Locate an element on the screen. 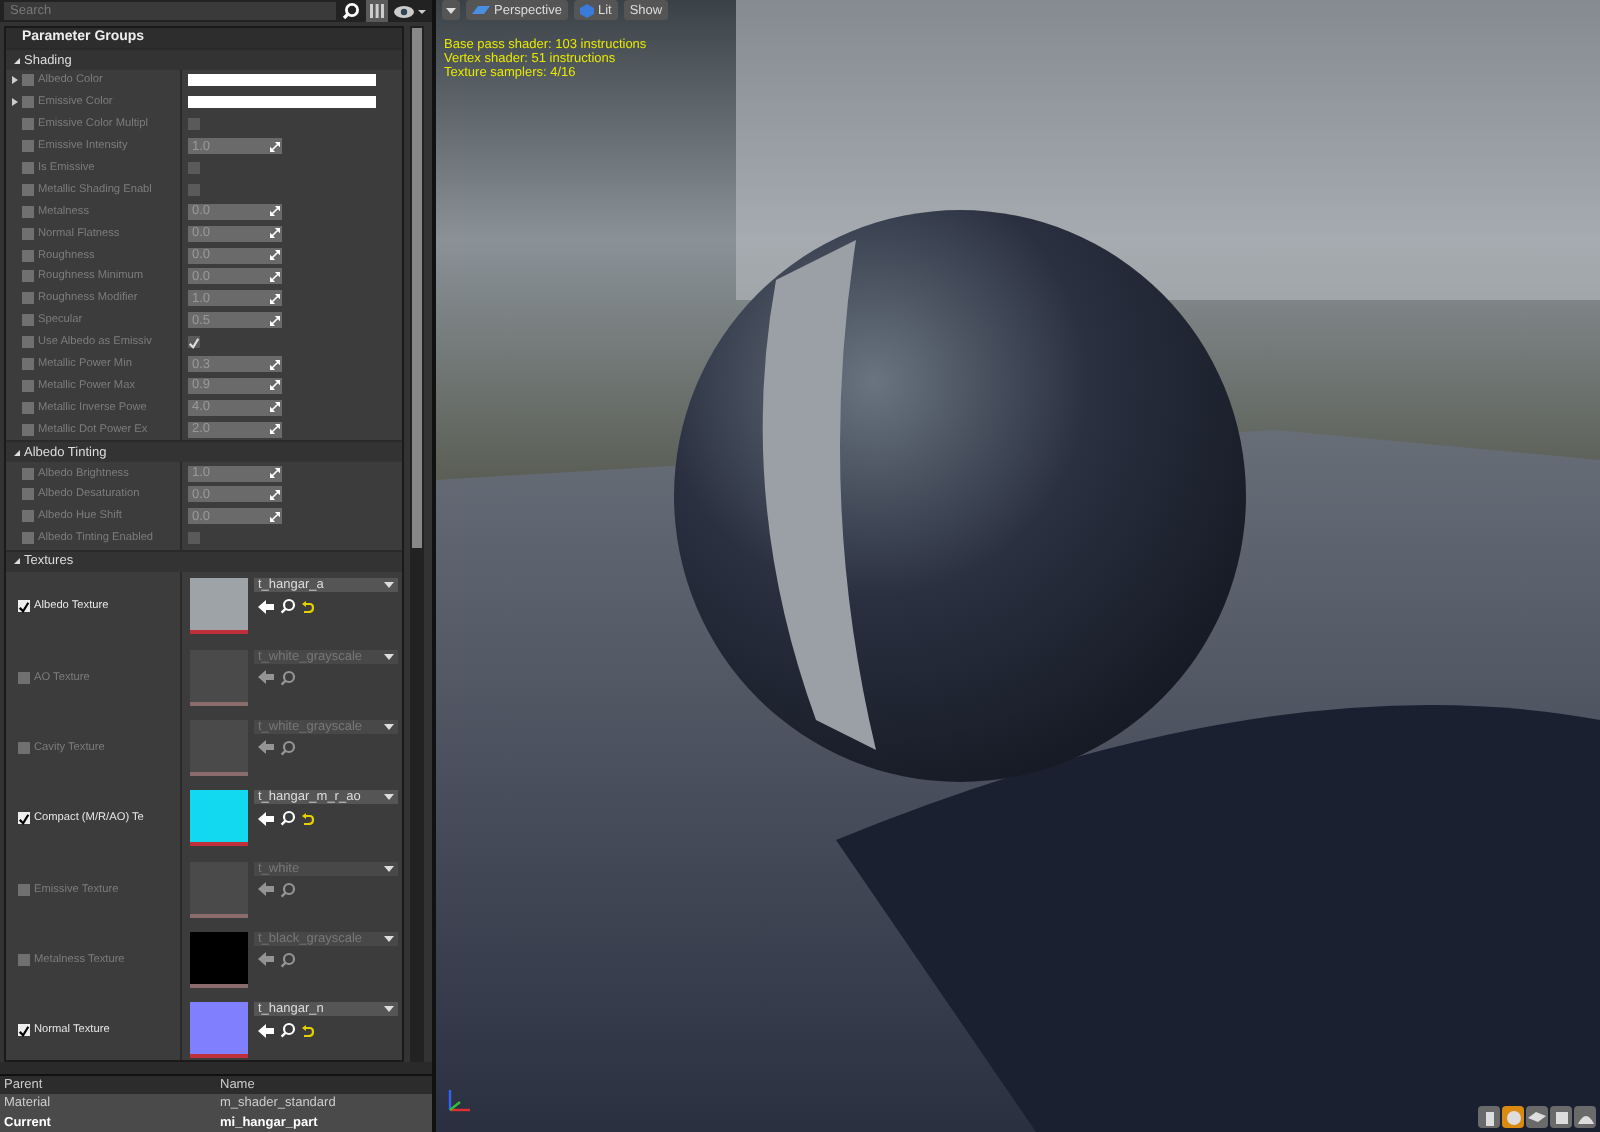 Image resolution: width=1600 pixels, height=1132 pixels. columns-icon is located at coordinates (377, 11).